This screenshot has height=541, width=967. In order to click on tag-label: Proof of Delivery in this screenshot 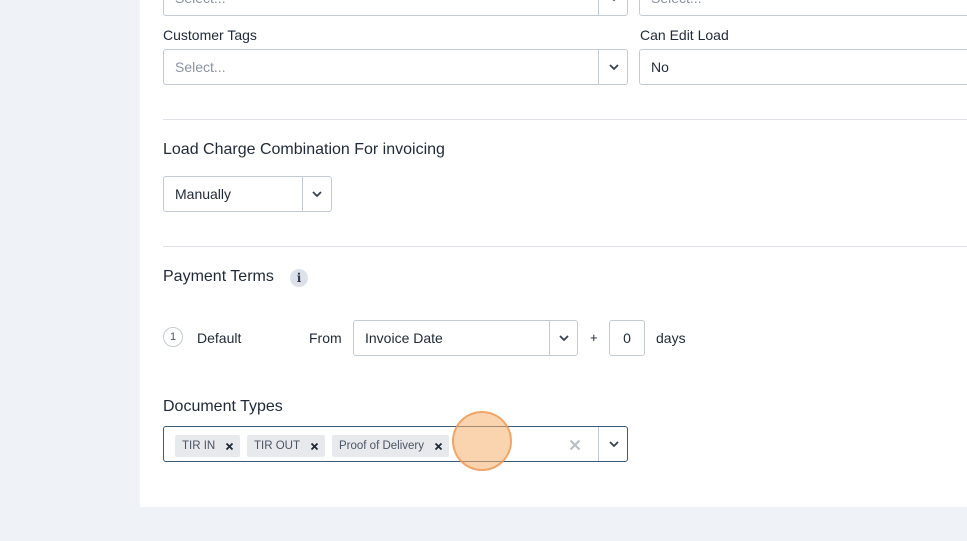, I will do `click(382, 446)`.